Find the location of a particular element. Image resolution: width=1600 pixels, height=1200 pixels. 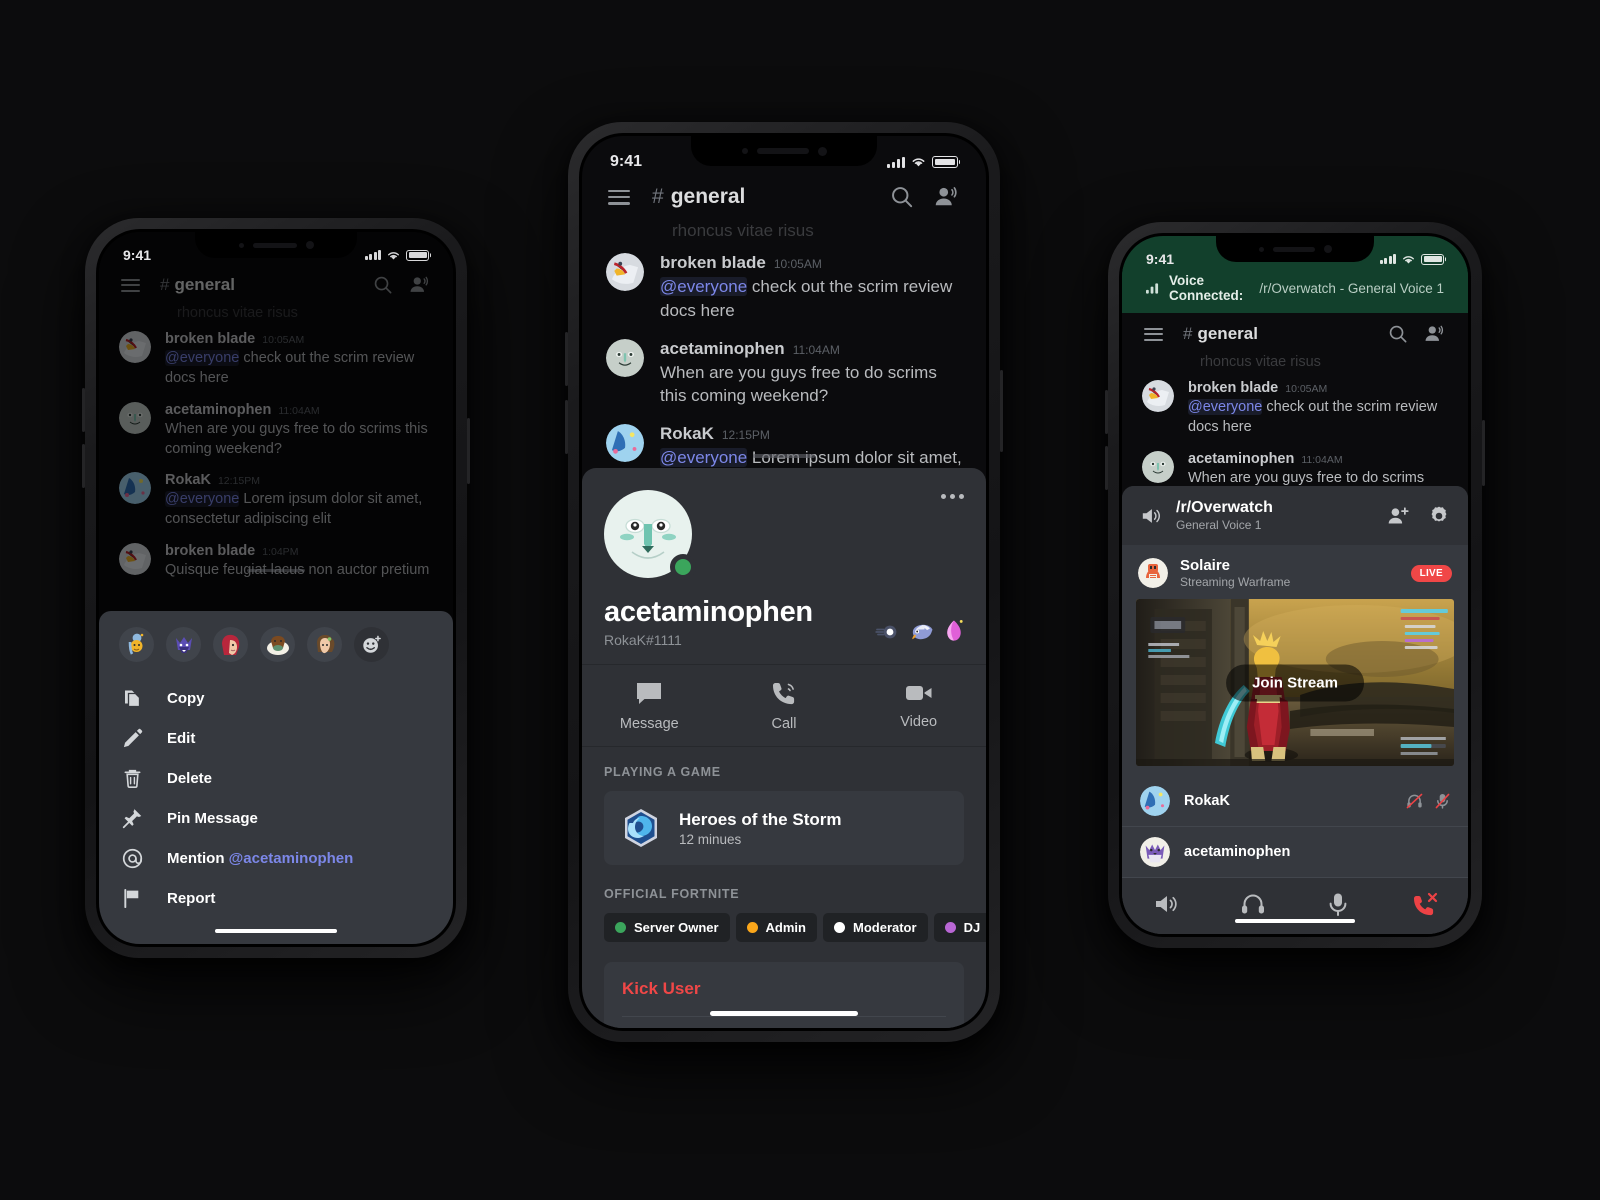

emoji-purple-fox is located at coordinates (183, 644).